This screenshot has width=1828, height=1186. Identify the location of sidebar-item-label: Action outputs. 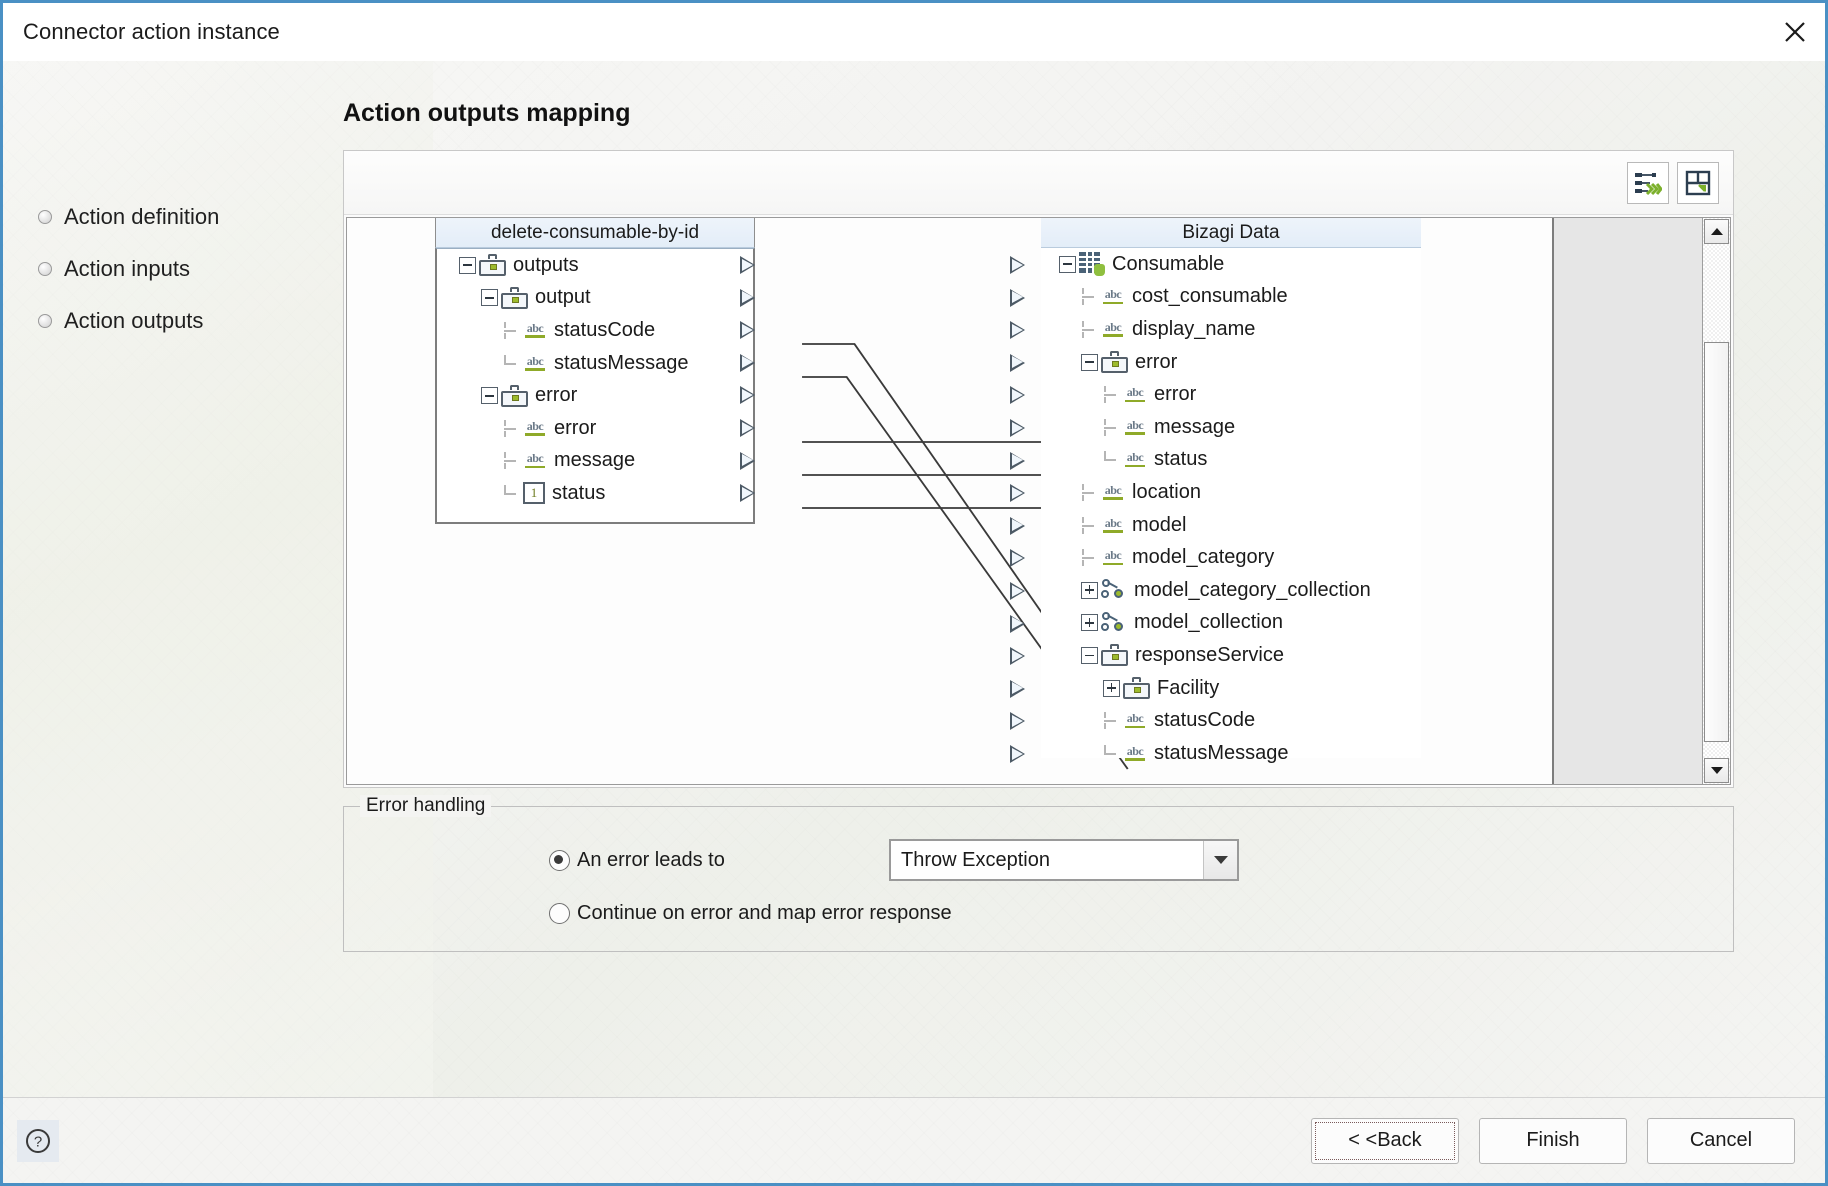
(134, 320).